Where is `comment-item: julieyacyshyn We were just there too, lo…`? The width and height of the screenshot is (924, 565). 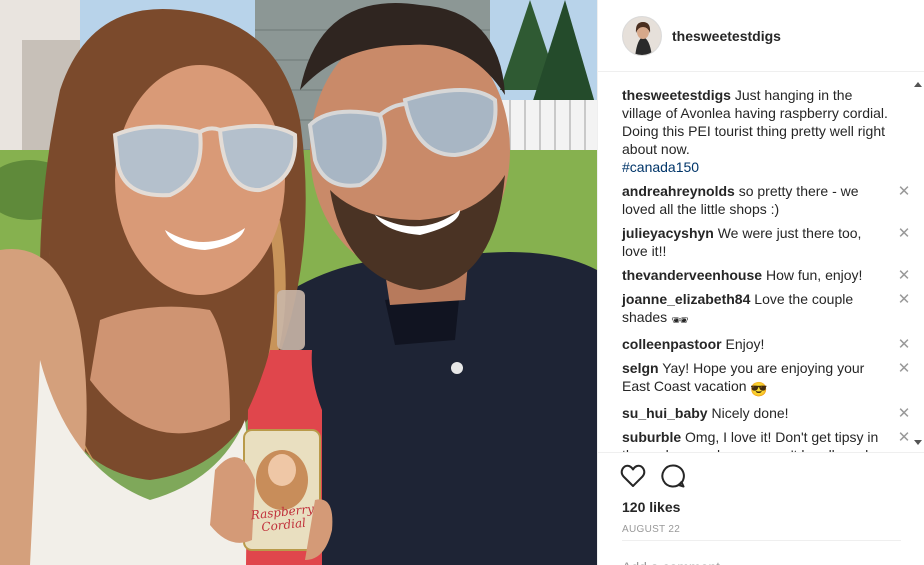
comment-item: julieyacyshyn We were just there too, lo… is located at coordinates (766, 242).